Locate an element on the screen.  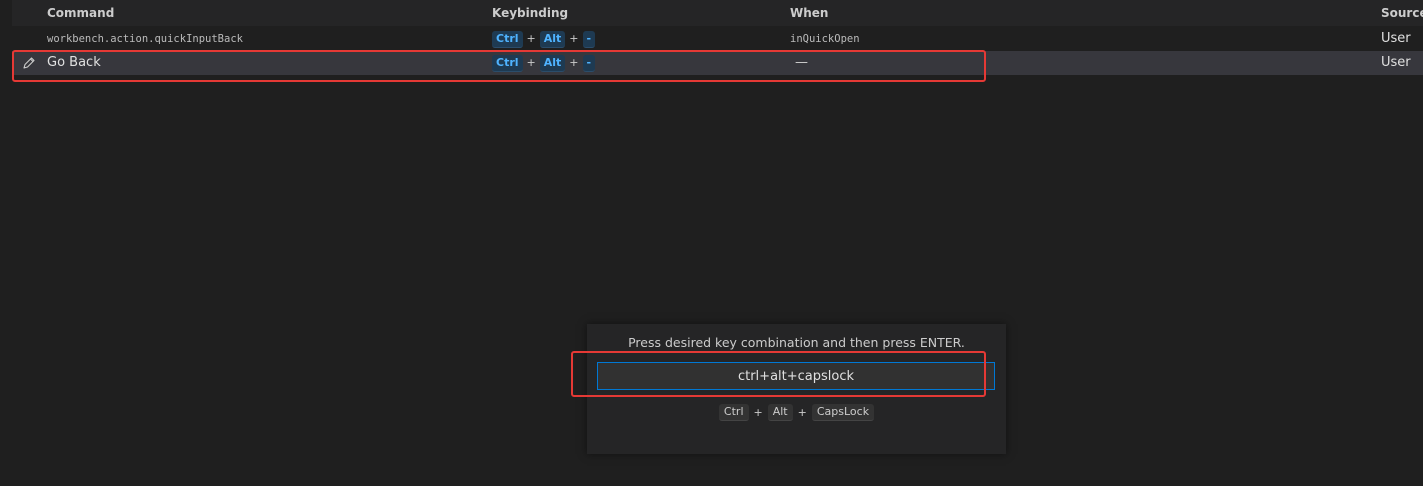
row-when: — is located at coordinates (801, 62).